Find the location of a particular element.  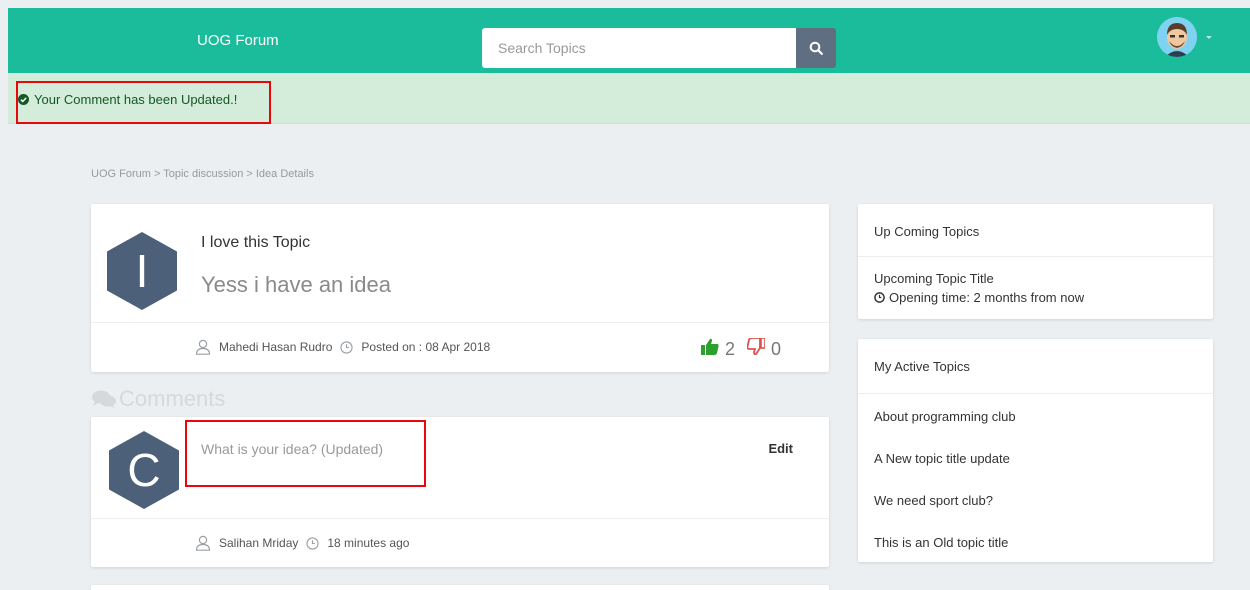

comment-author: Salihan Mriday is located at coordinates (258, 543).